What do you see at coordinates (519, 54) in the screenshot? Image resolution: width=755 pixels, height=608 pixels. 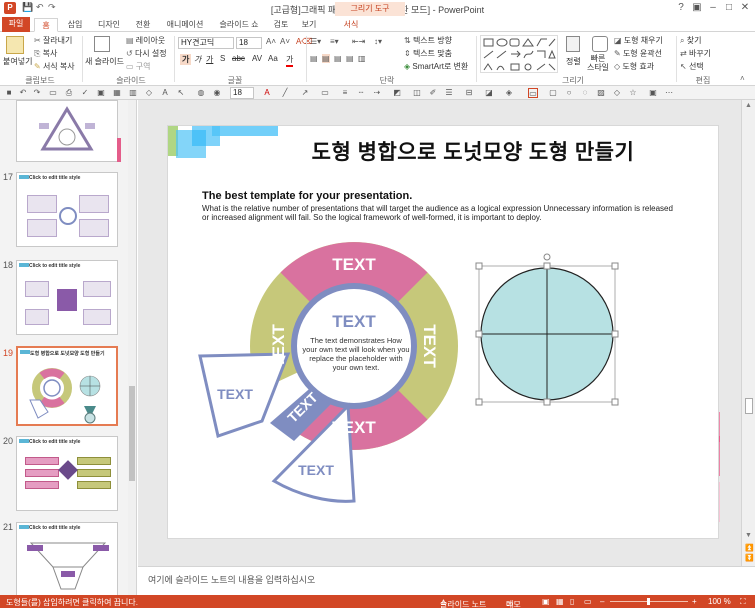 I see `shapes-gallery` at bounding box center [519, 54].